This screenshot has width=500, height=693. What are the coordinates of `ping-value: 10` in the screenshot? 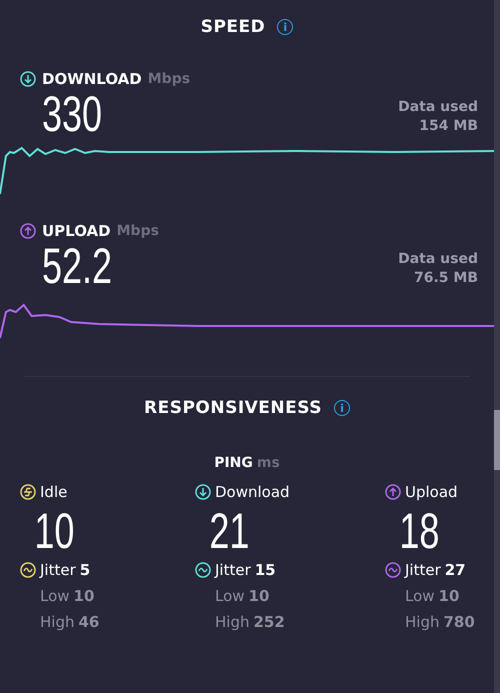 It's located at (53, 531).